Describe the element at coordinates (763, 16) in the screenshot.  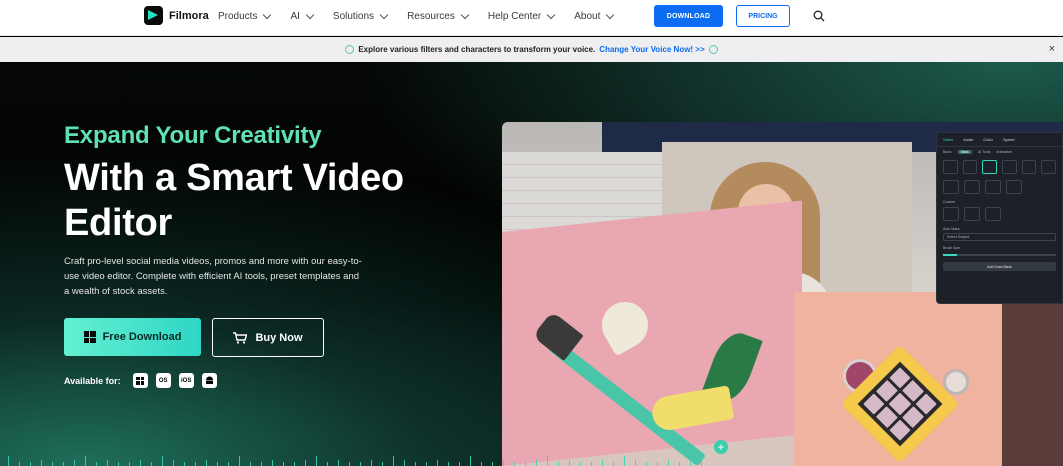
I see `pricing-button: PRICING` at that location.